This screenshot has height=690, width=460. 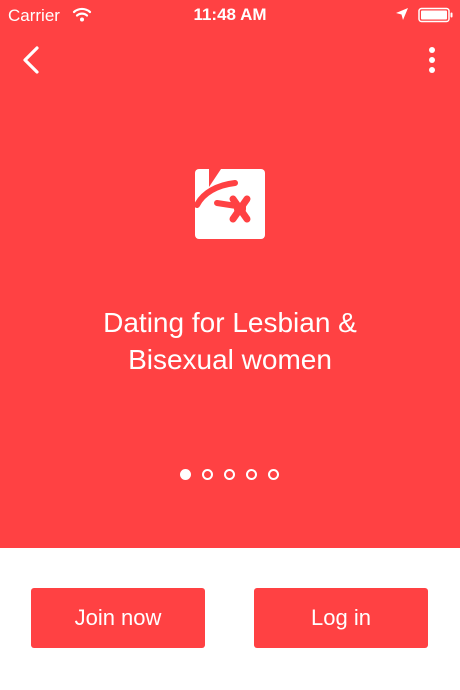 What do you see at coordinates (230, 359) in the screenshot?
I see `tagline-line-2: Bisexual women` at bounding box center [230, 359].